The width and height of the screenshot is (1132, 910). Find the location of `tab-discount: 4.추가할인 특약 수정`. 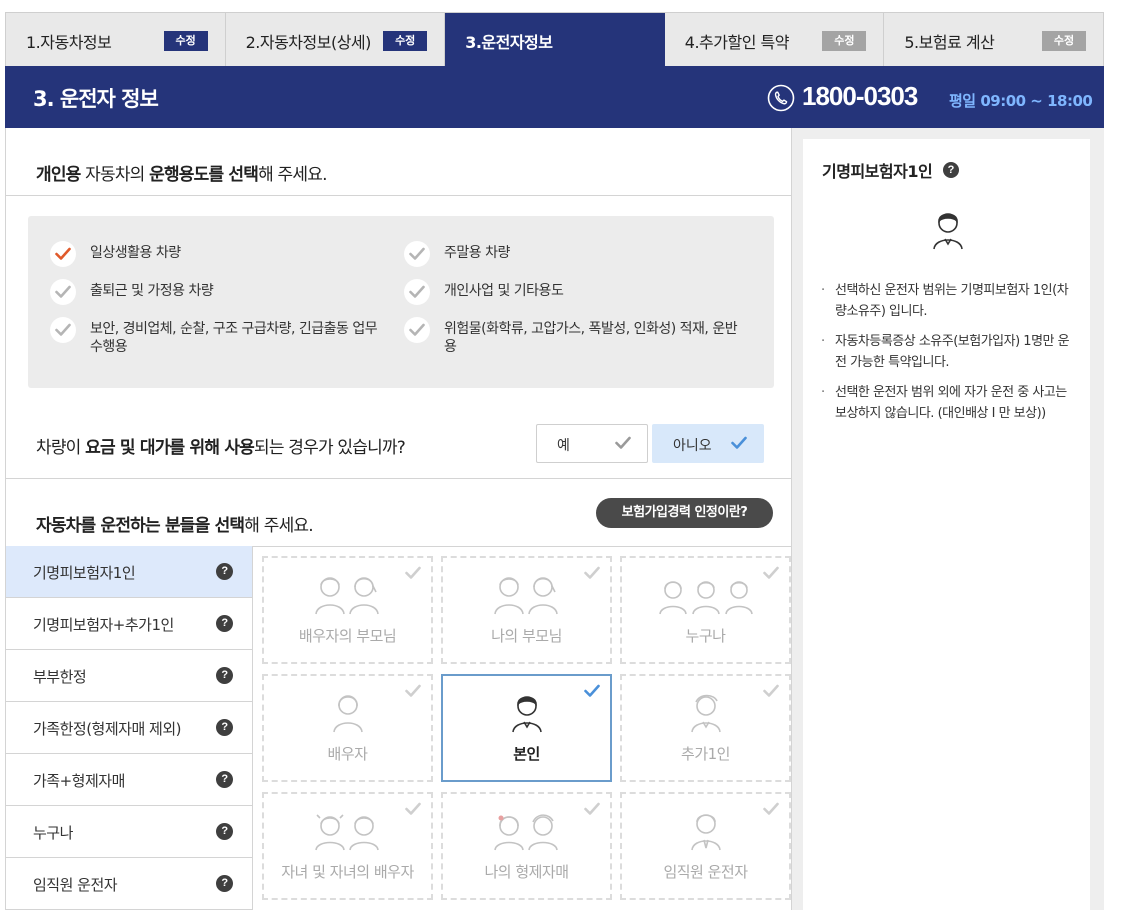

tab-discount: 4.추가할인 특약 수정 is located at coordinates (774, 40).